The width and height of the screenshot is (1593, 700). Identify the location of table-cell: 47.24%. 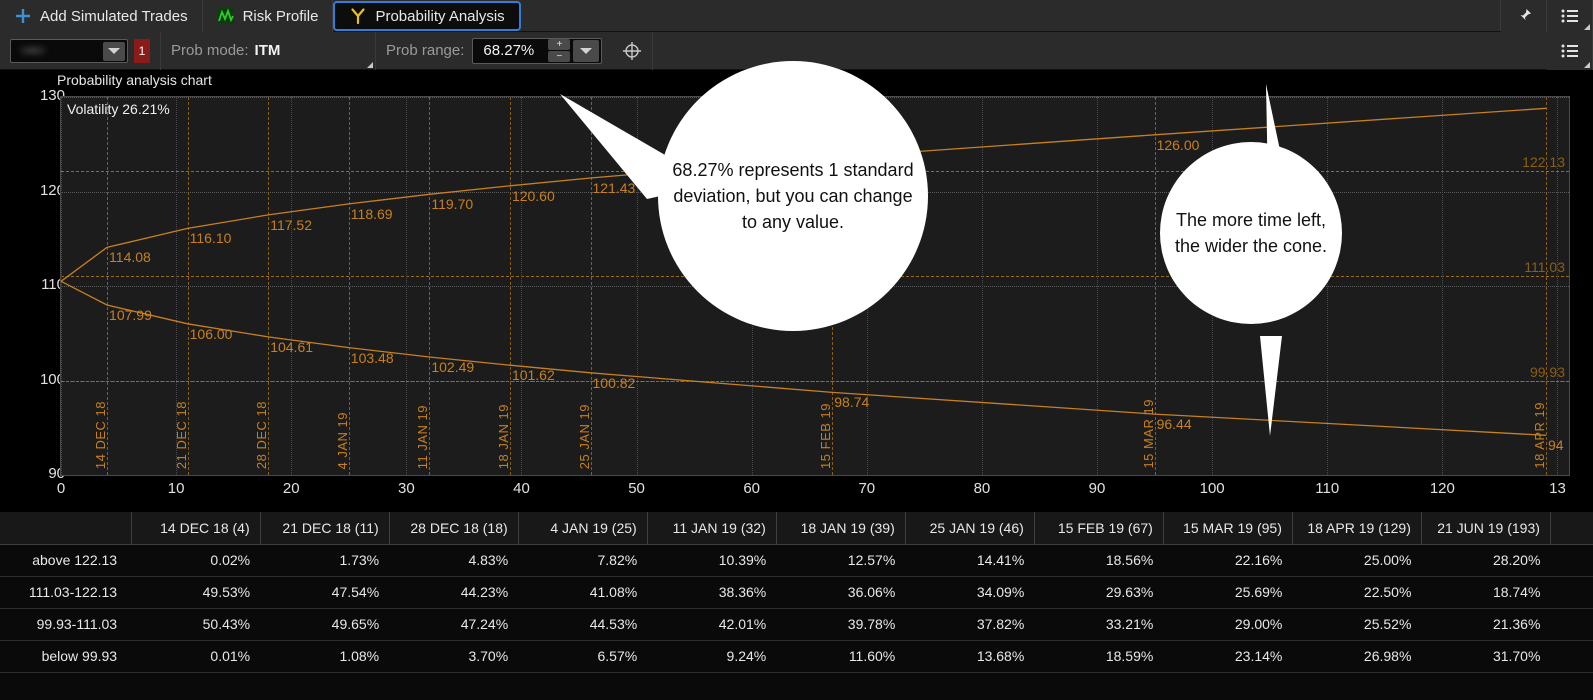
(454, 624).